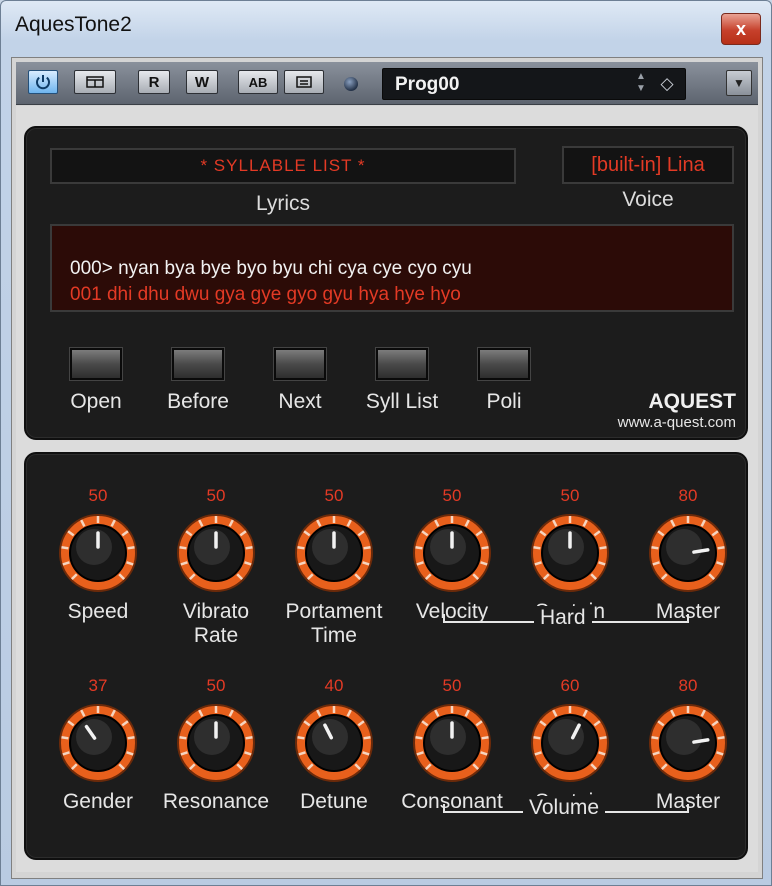 This screenshot has width=772, height=886. Describe the element at coordinates (427, 84) in the screenshot. I see `preset-name: Prog00` at that location.